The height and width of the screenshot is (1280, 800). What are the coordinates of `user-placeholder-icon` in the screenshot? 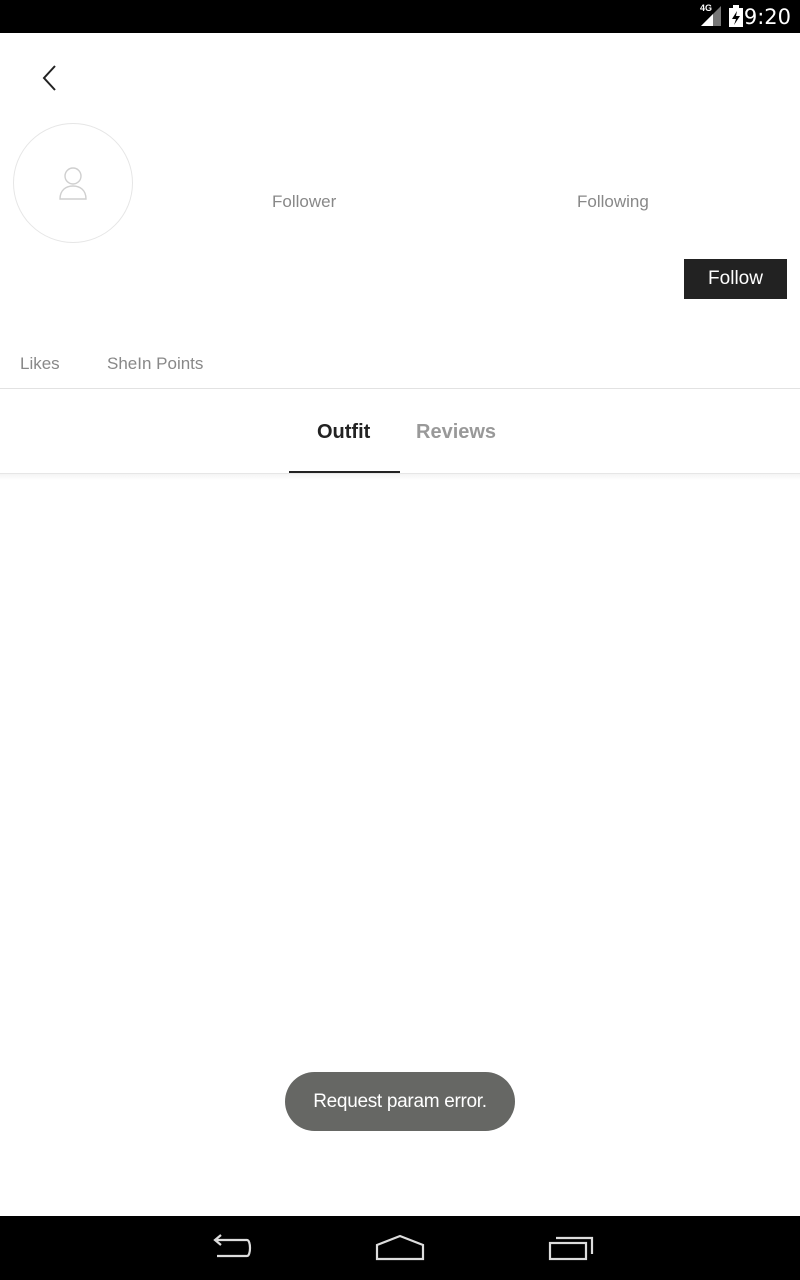 It's located at (73, 183).